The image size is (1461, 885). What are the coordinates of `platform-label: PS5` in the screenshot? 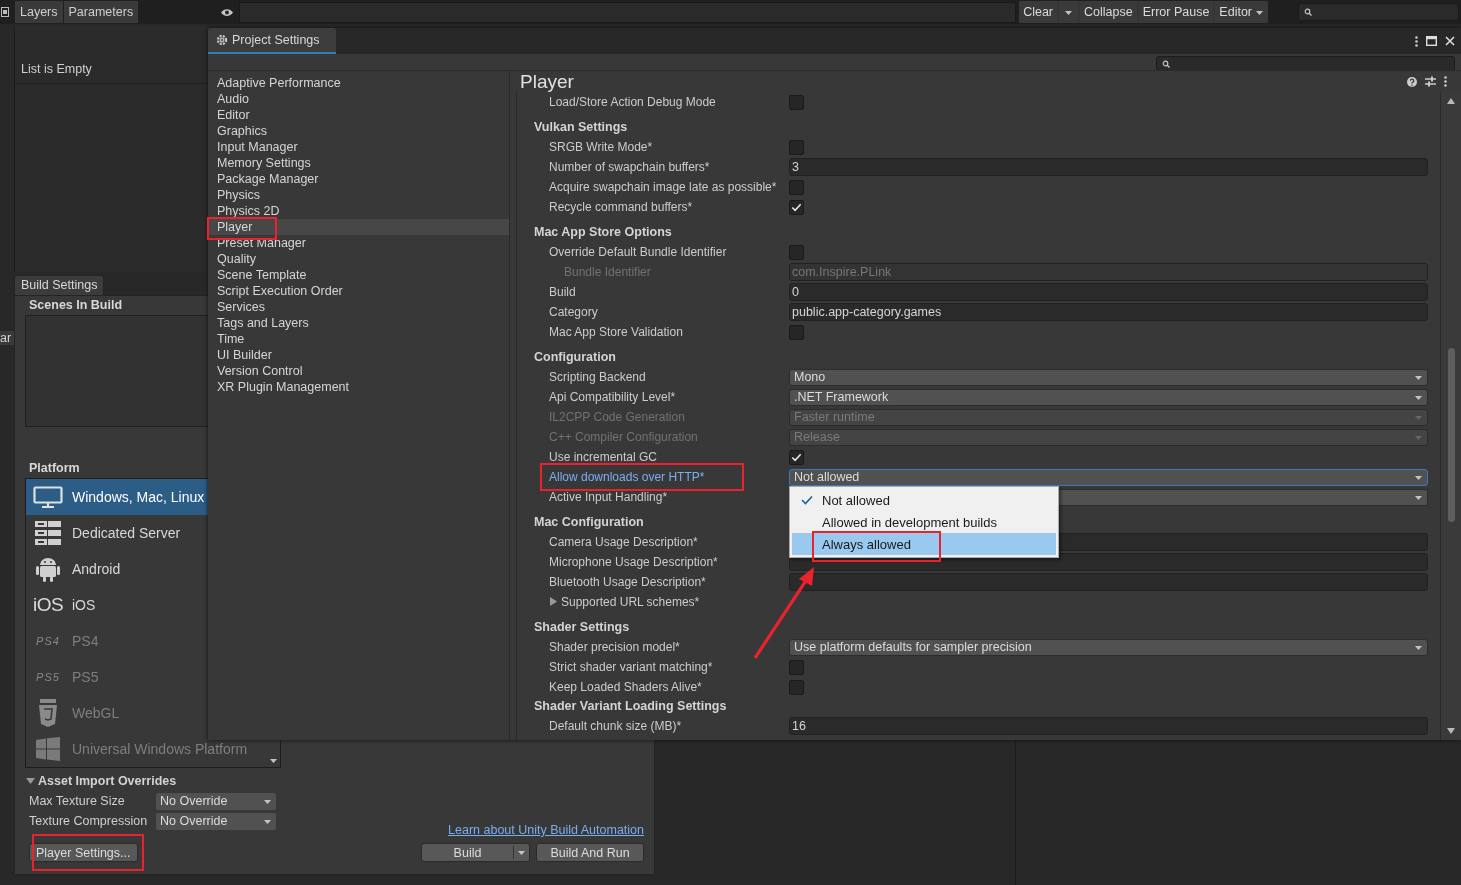 It's located at (85, 677).